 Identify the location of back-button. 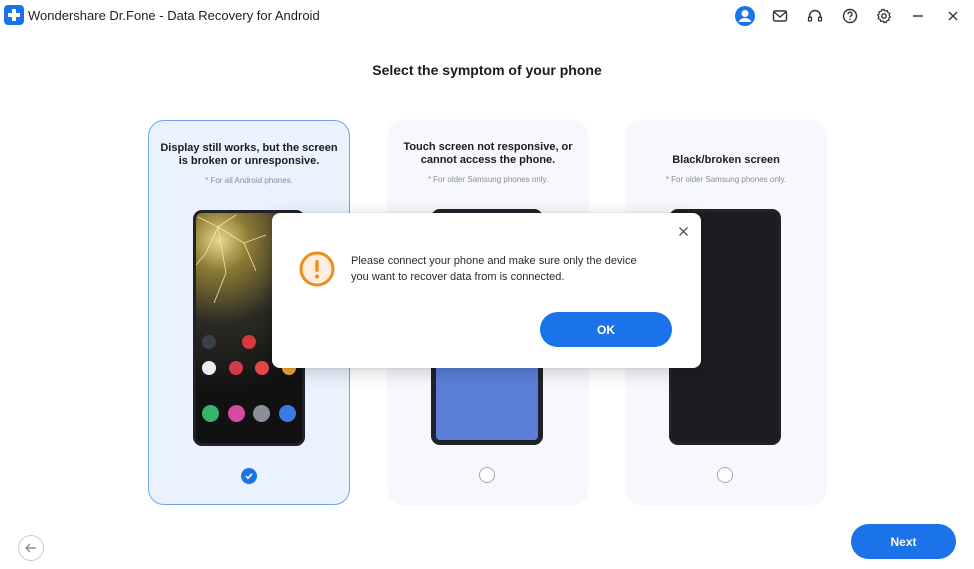
(31, 548).